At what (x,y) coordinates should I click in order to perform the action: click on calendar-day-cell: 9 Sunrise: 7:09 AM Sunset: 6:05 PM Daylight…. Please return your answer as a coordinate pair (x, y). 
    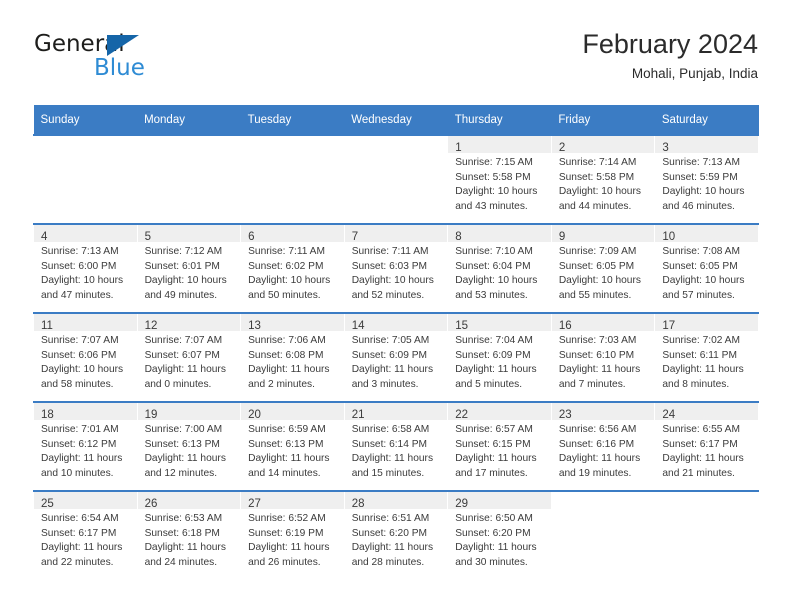
    Looking at the image, I should click on (603, 268).